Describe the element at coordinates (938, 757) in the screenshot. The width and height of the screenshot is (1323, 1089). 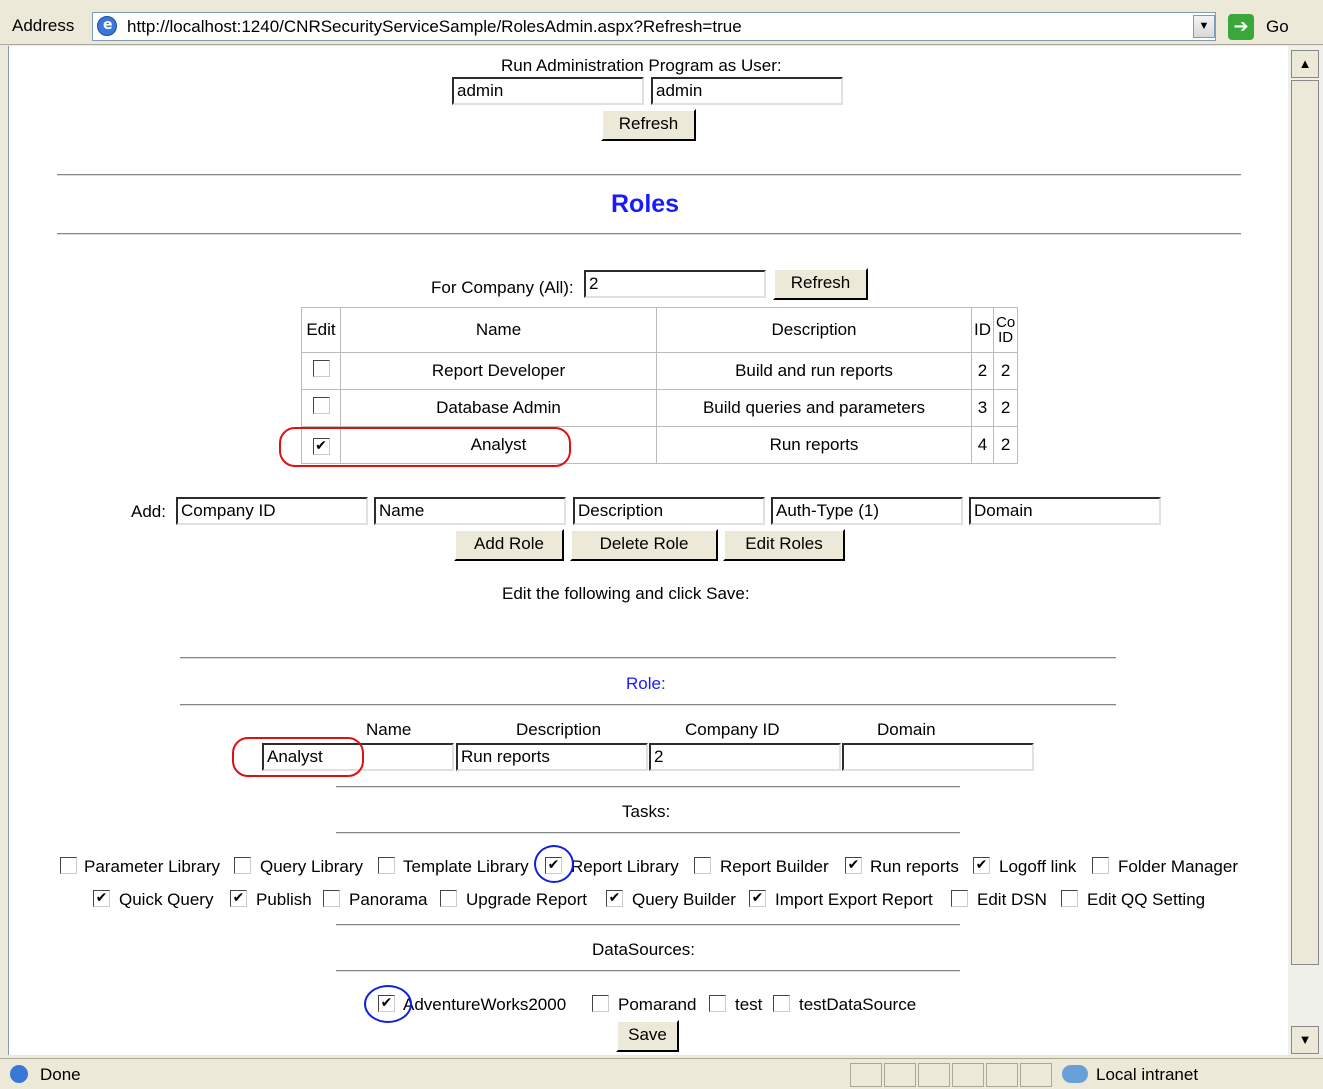
I see `role-domain-input` at that location.